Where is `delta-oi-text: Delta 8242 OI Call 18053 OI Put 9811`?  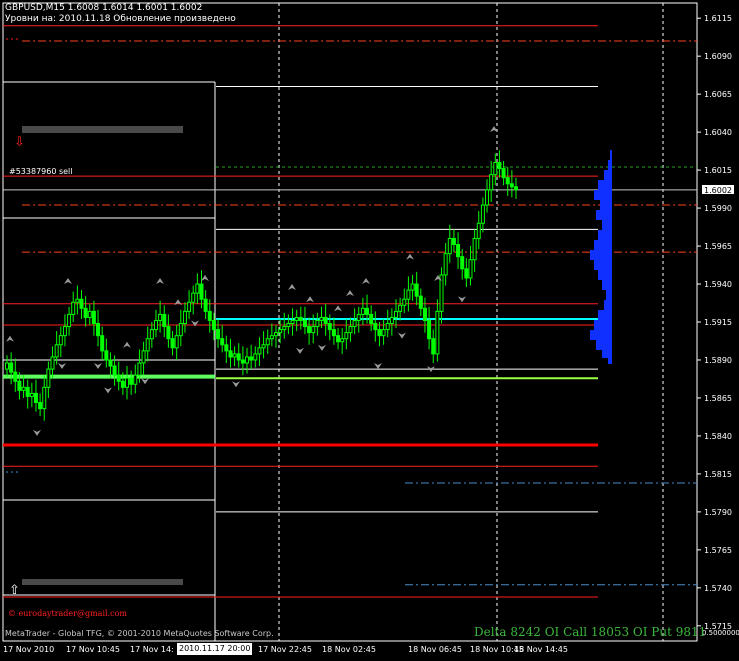 delta-oi-text: Delta 8242 OI Call 18053 OI Put 9811 is located at coordinates (590, 632).